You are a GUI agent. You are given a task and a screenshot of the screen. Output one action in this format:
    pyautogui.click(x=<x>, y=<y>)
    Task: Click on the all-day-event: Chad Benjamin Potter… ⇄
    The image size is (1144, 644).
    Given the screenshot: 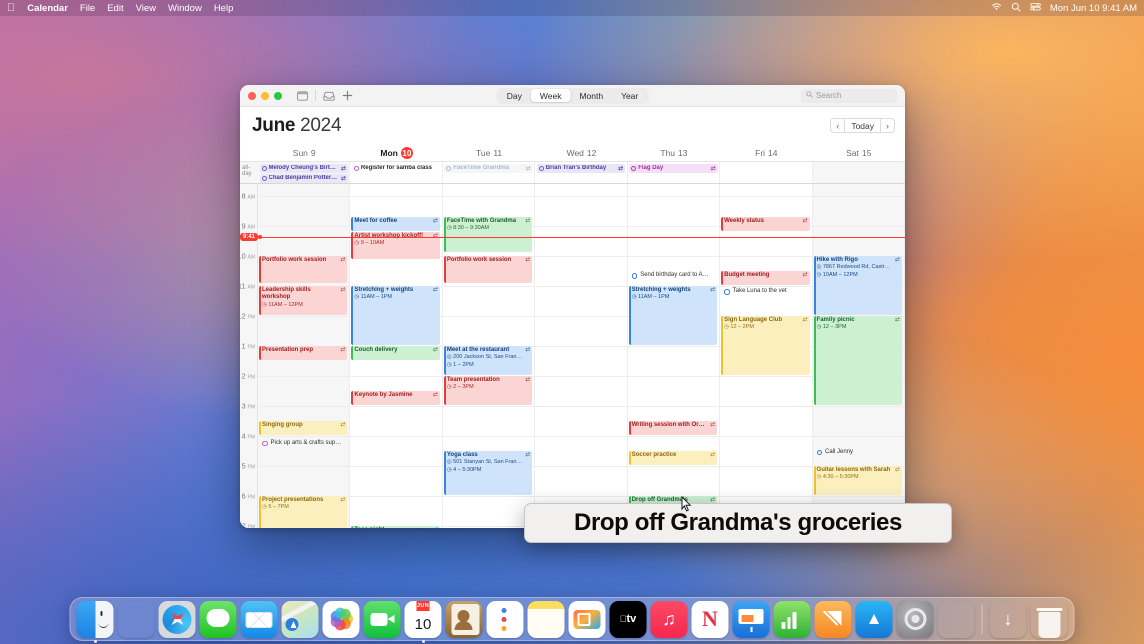 What is the action you would take?
    pyautogui.click(x=303, y=178)
    